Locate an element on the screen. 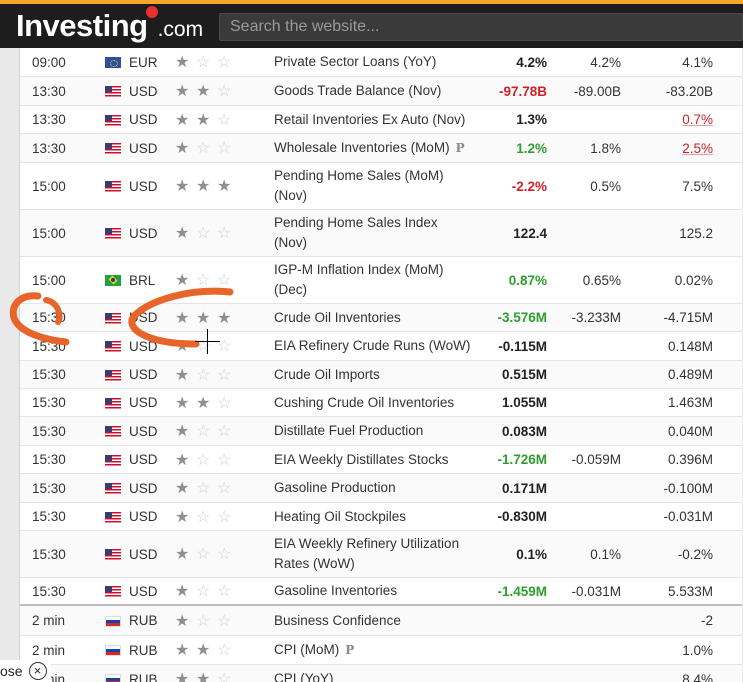 The height and width of the screenshot is (682, 743). event-name-line: Pending Home Sales (MoM) is located at coordinates (359, 175).